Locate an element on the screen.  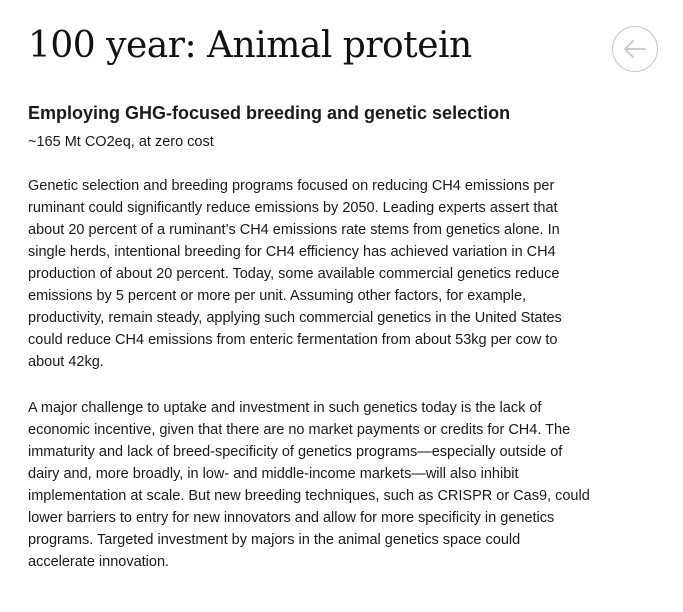
paragraph-line: accelerate innovation. is located at coordinates (99, 562).